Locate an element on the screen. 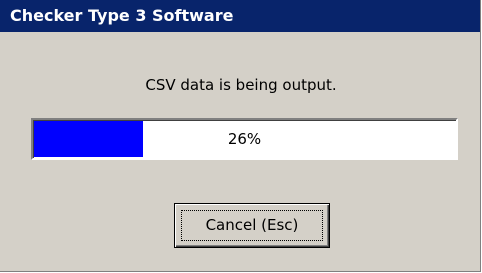 Image resolution: width=482 pixels, height=273 pixels. title-bar: Checker Type 3 Software is located at coordinates (240, 16).